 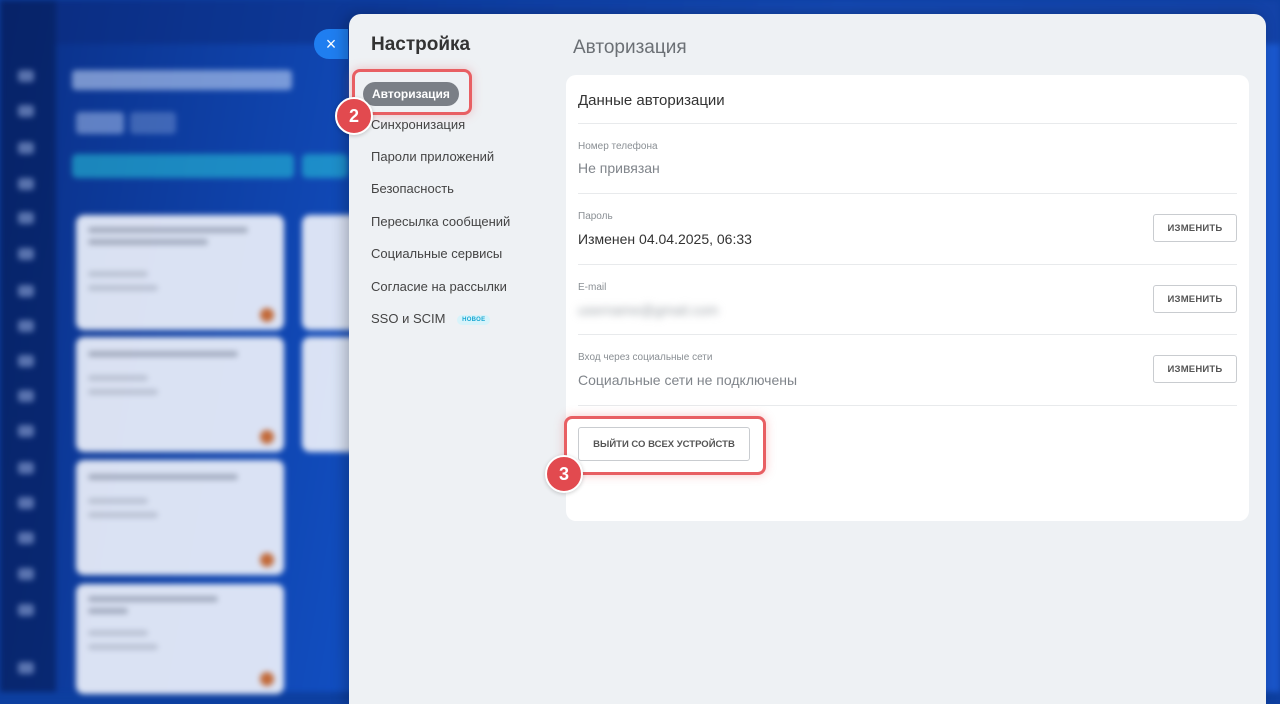 I want to click on nav-item-label: Синхронизация, so click(x=418, y=124).